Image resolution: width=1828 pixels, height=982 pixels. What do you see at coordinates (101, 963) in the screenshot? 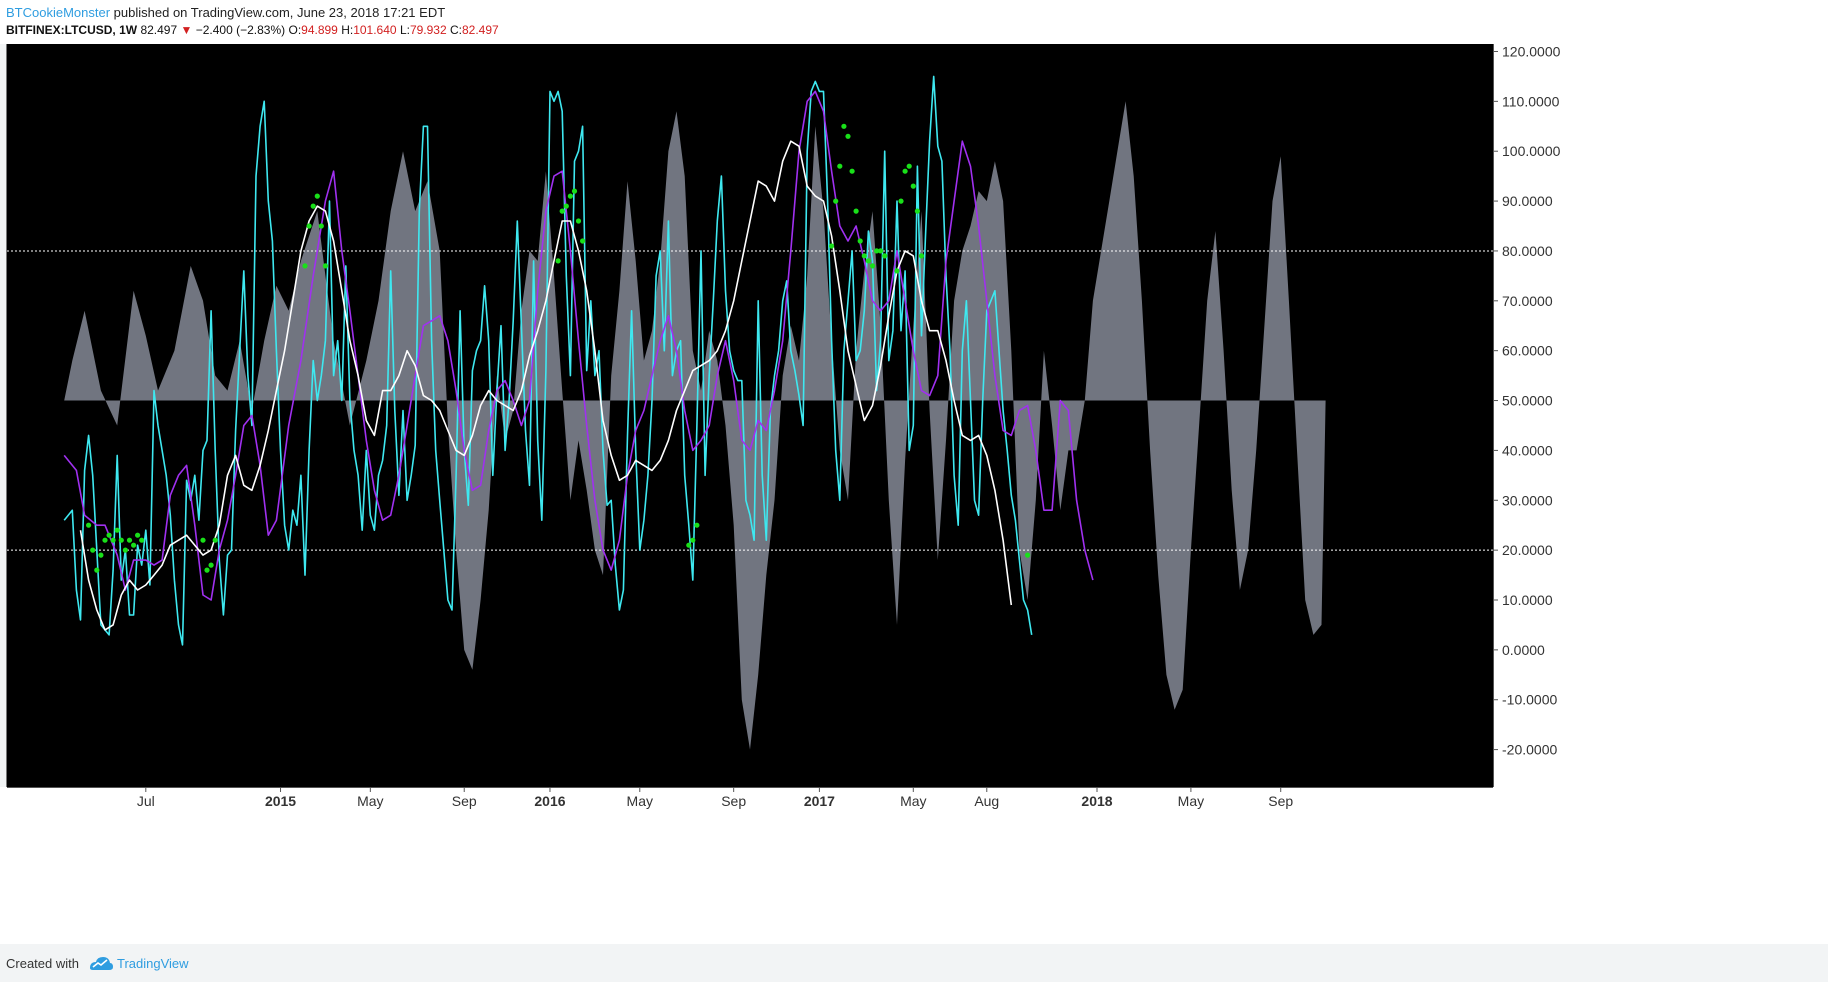
I see `tradingview-logo-icon` at bounding box center [101, 963].